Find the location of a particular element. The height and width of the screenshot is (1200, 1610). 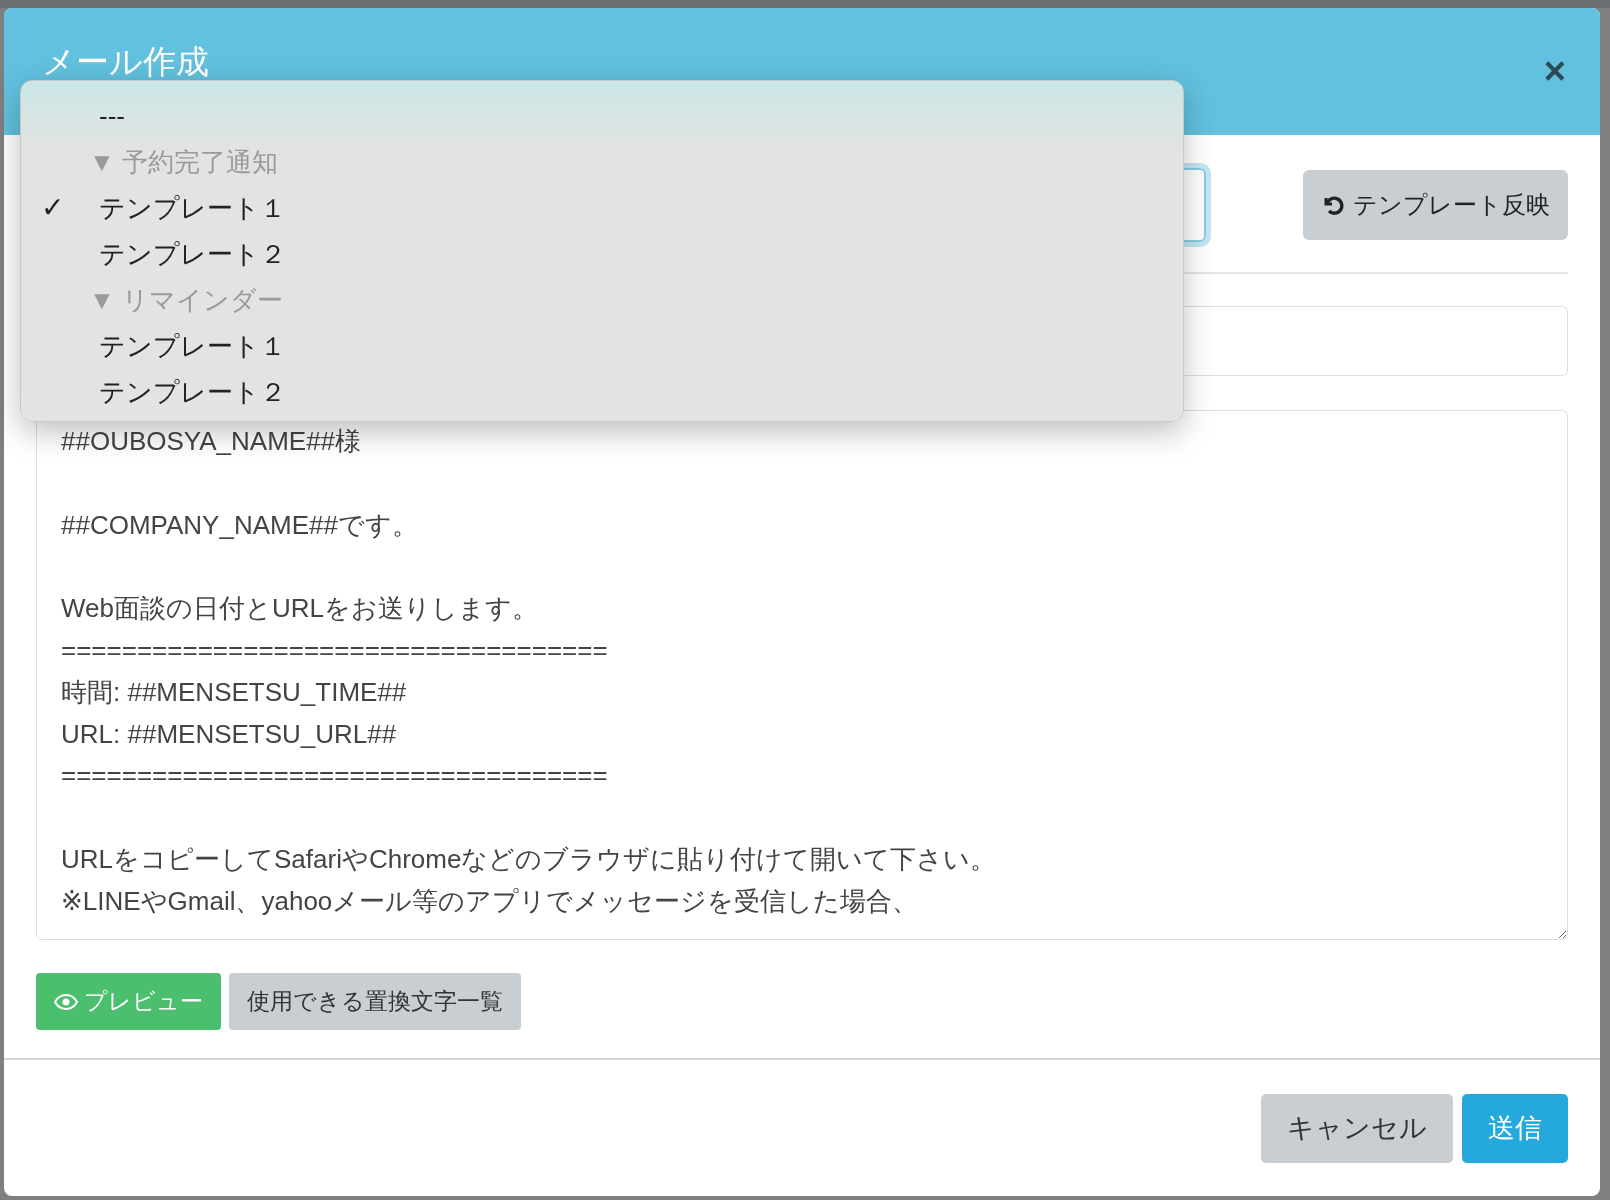

replacement-list-button: 使用できる置換文字一覧 is located at coordinates (375, 1001).